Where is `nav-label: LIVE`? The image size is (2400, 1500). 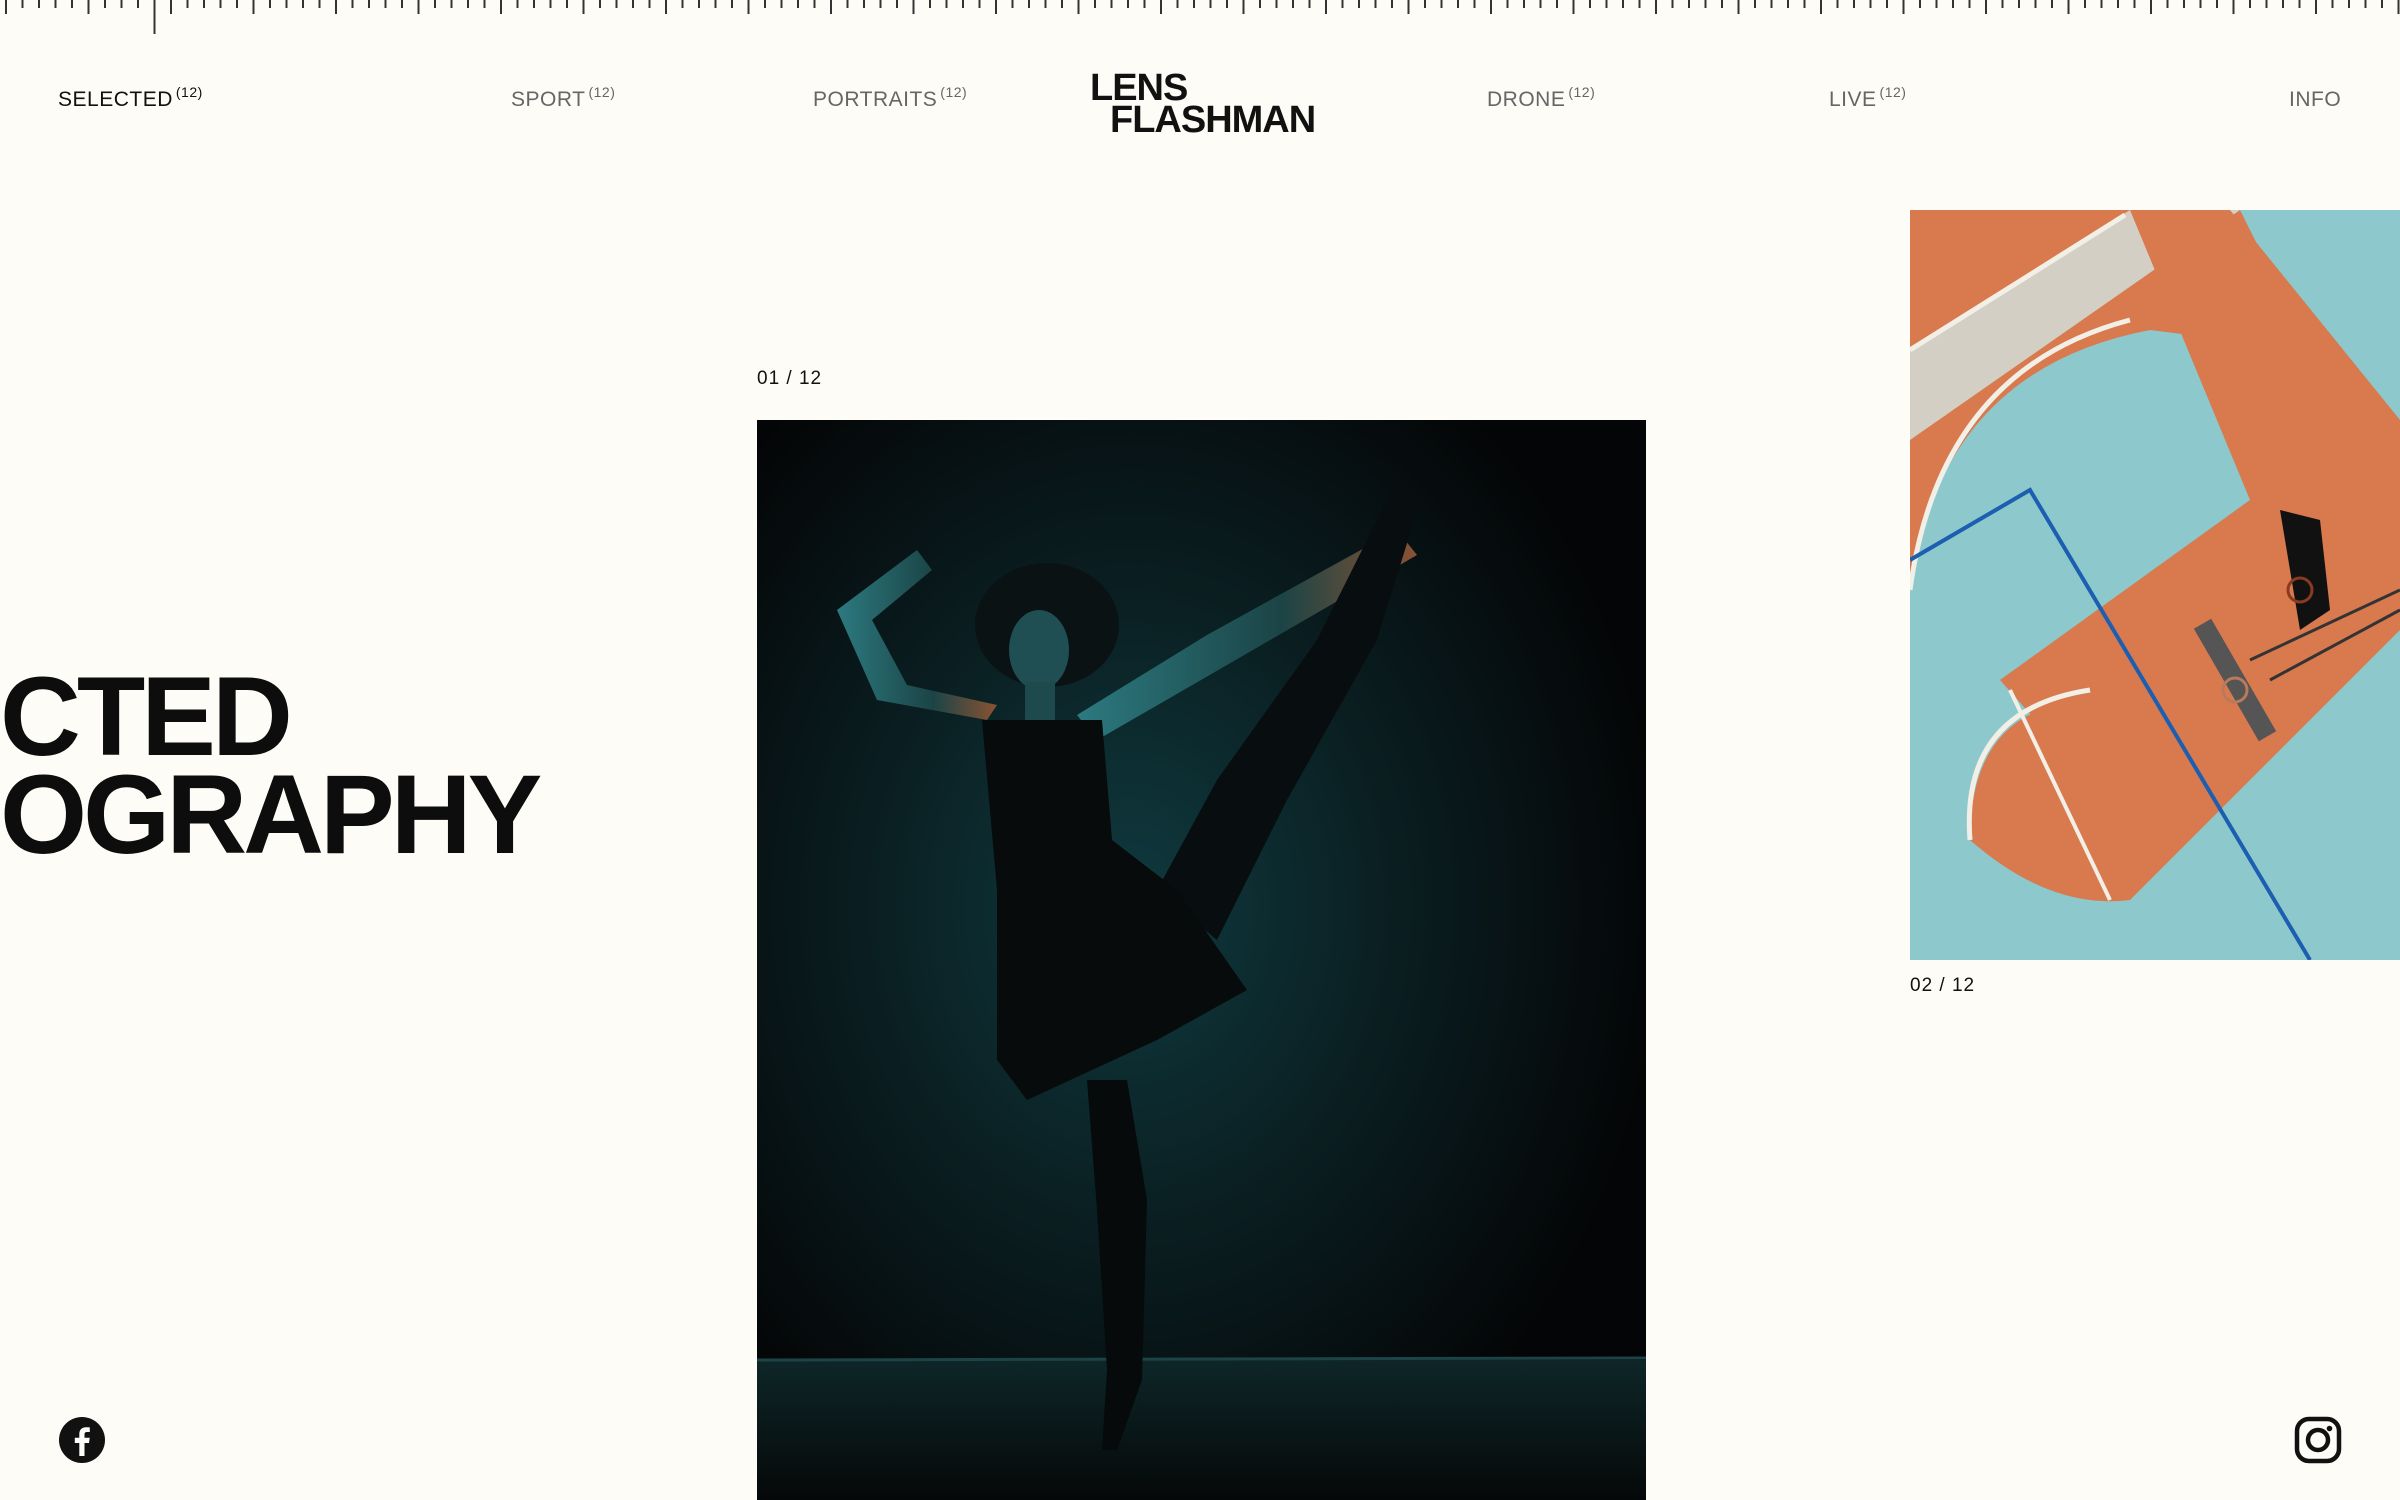
nav-label: LIVE is located at coordinates (1853, 99).